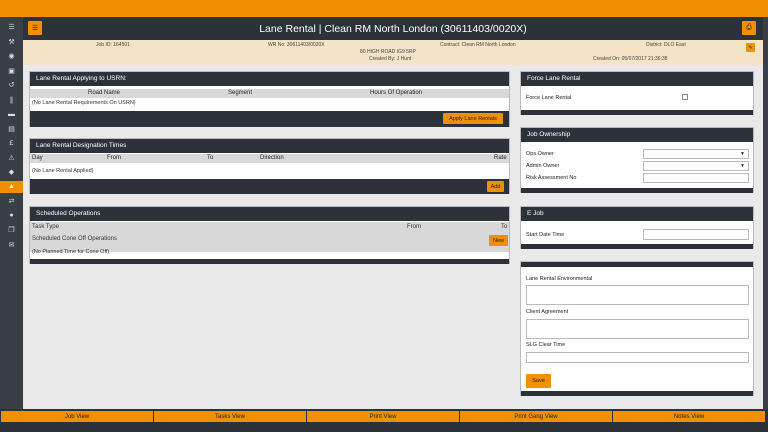  What do you see at coordinates (11, 186) in the screenshot?
I see `cone-icon: ▲` at bounding box center [11, 186].